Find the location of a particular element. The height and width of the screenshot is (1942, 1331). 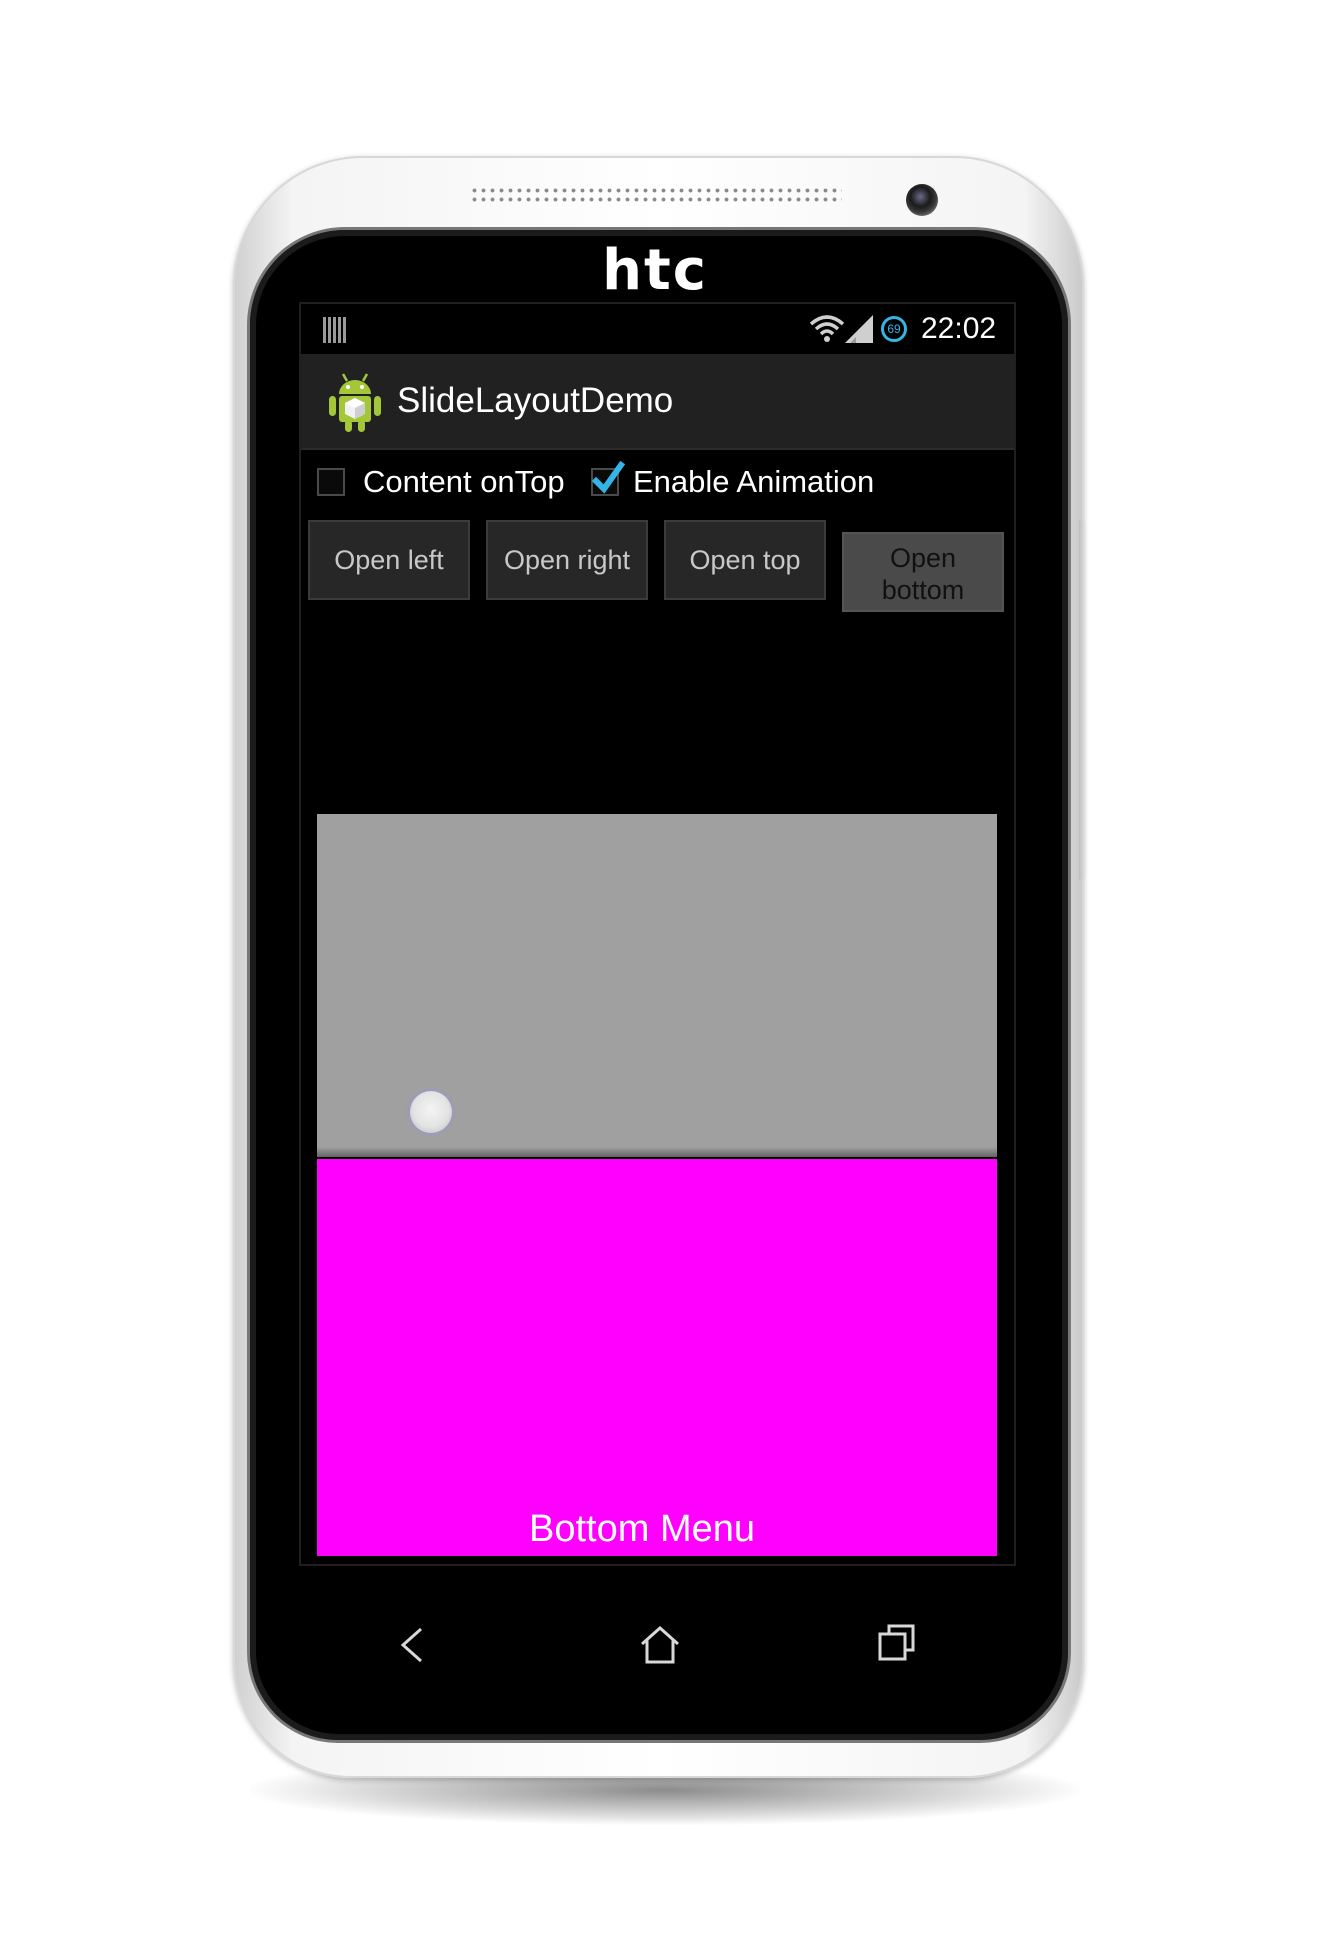

wifi-icon is located at coordinates (827, 328).